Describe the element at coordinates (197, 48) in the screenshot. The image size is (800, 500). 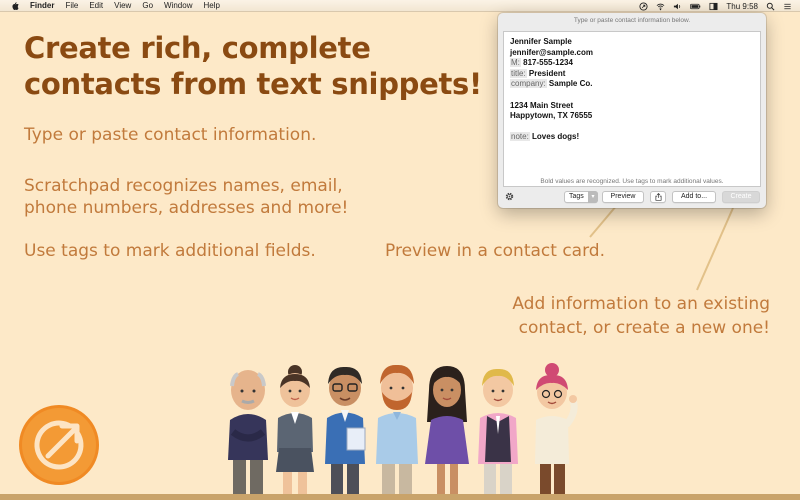
I see `headline-line-1: Create rich, complete` at that location.